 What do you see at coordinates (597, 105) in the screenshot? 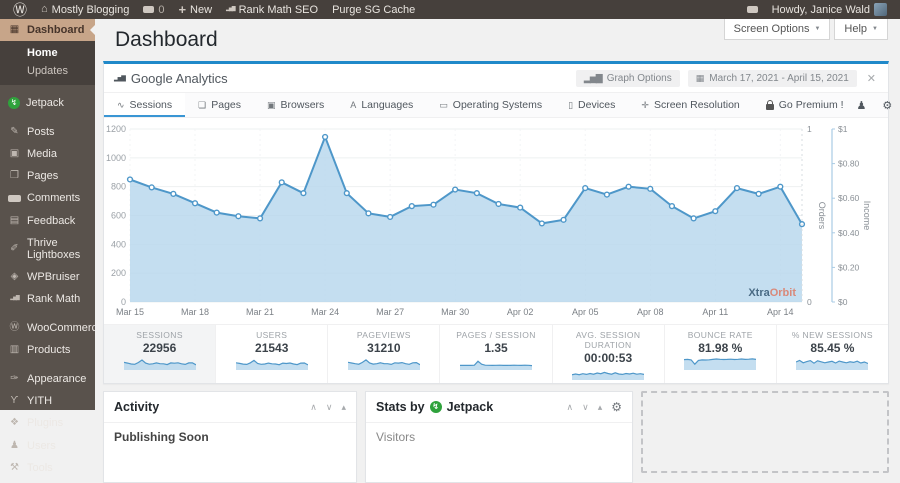
I see `tab-label: Devices` at bounding box center [597, 105].